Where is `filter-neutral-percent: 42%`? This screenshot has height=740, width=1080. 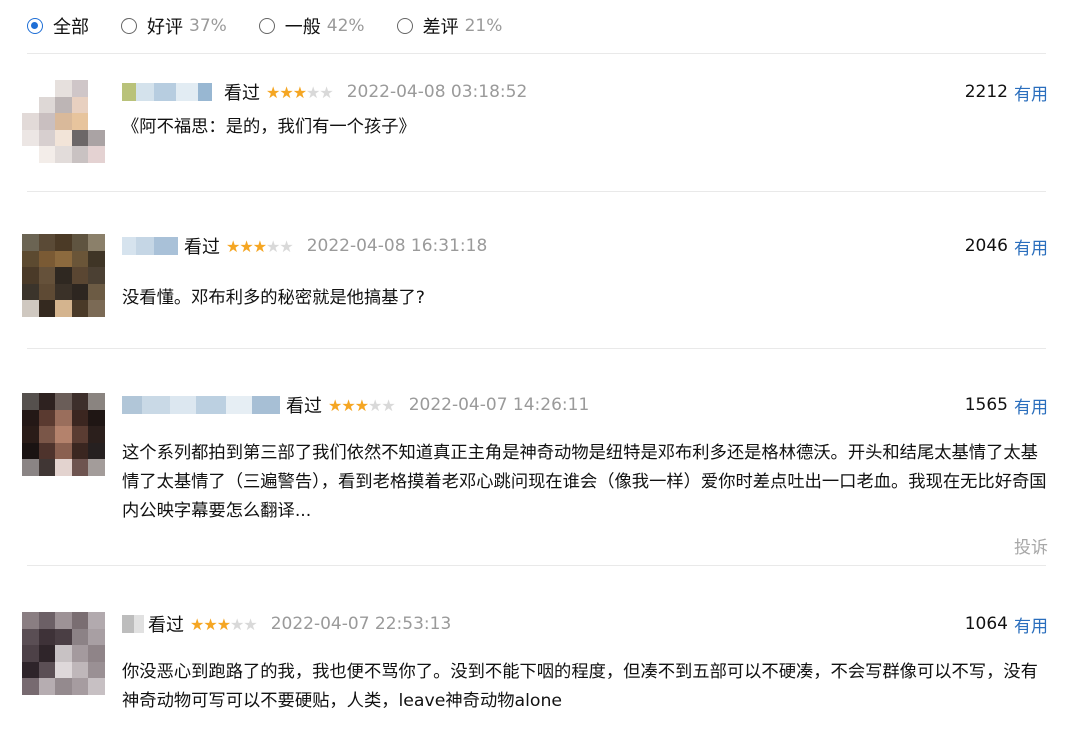 filter-neutral-percent: 42% is located at coordinates (345, 26).